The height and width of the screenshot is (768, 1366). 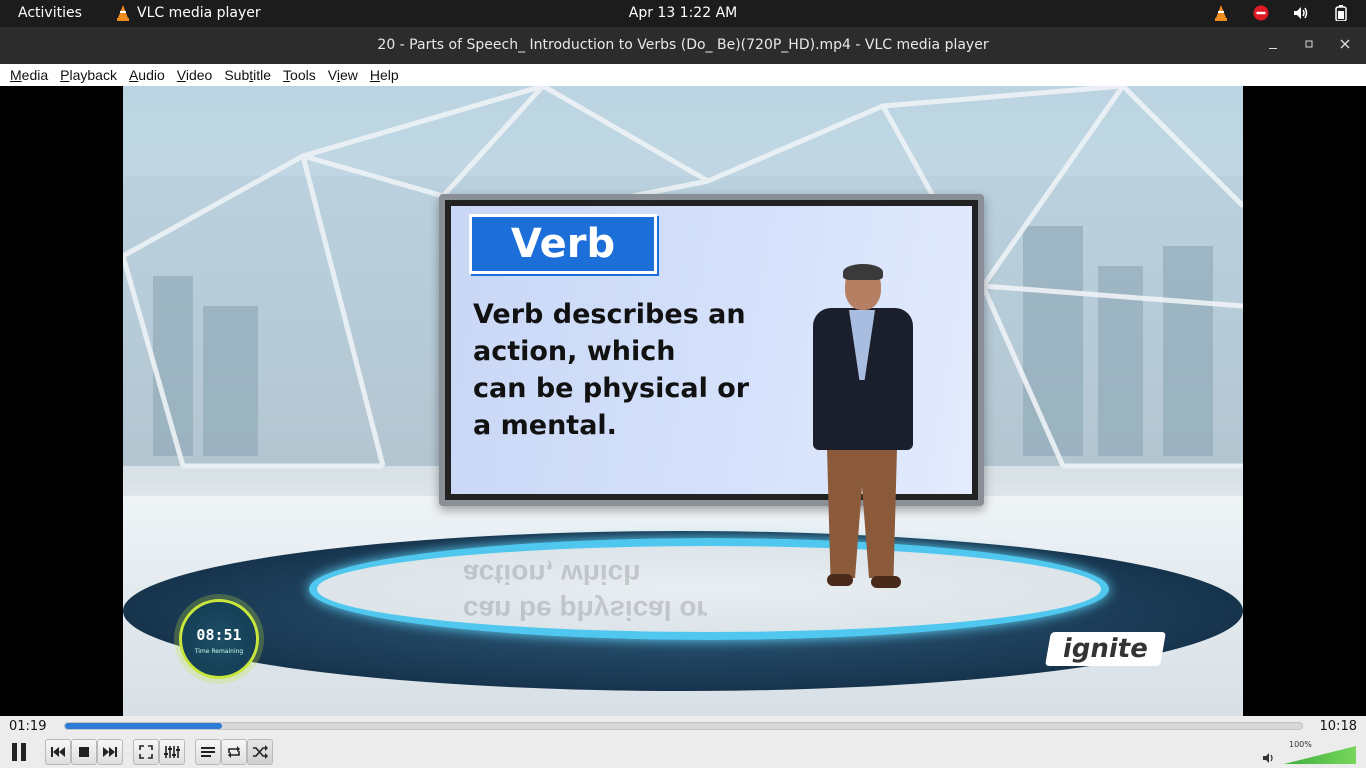 What do you see at coordinates (683, 742) in the screenshot?
I see `control-panel: 01:19 10:18 100%` at bounding box center [683, 742].